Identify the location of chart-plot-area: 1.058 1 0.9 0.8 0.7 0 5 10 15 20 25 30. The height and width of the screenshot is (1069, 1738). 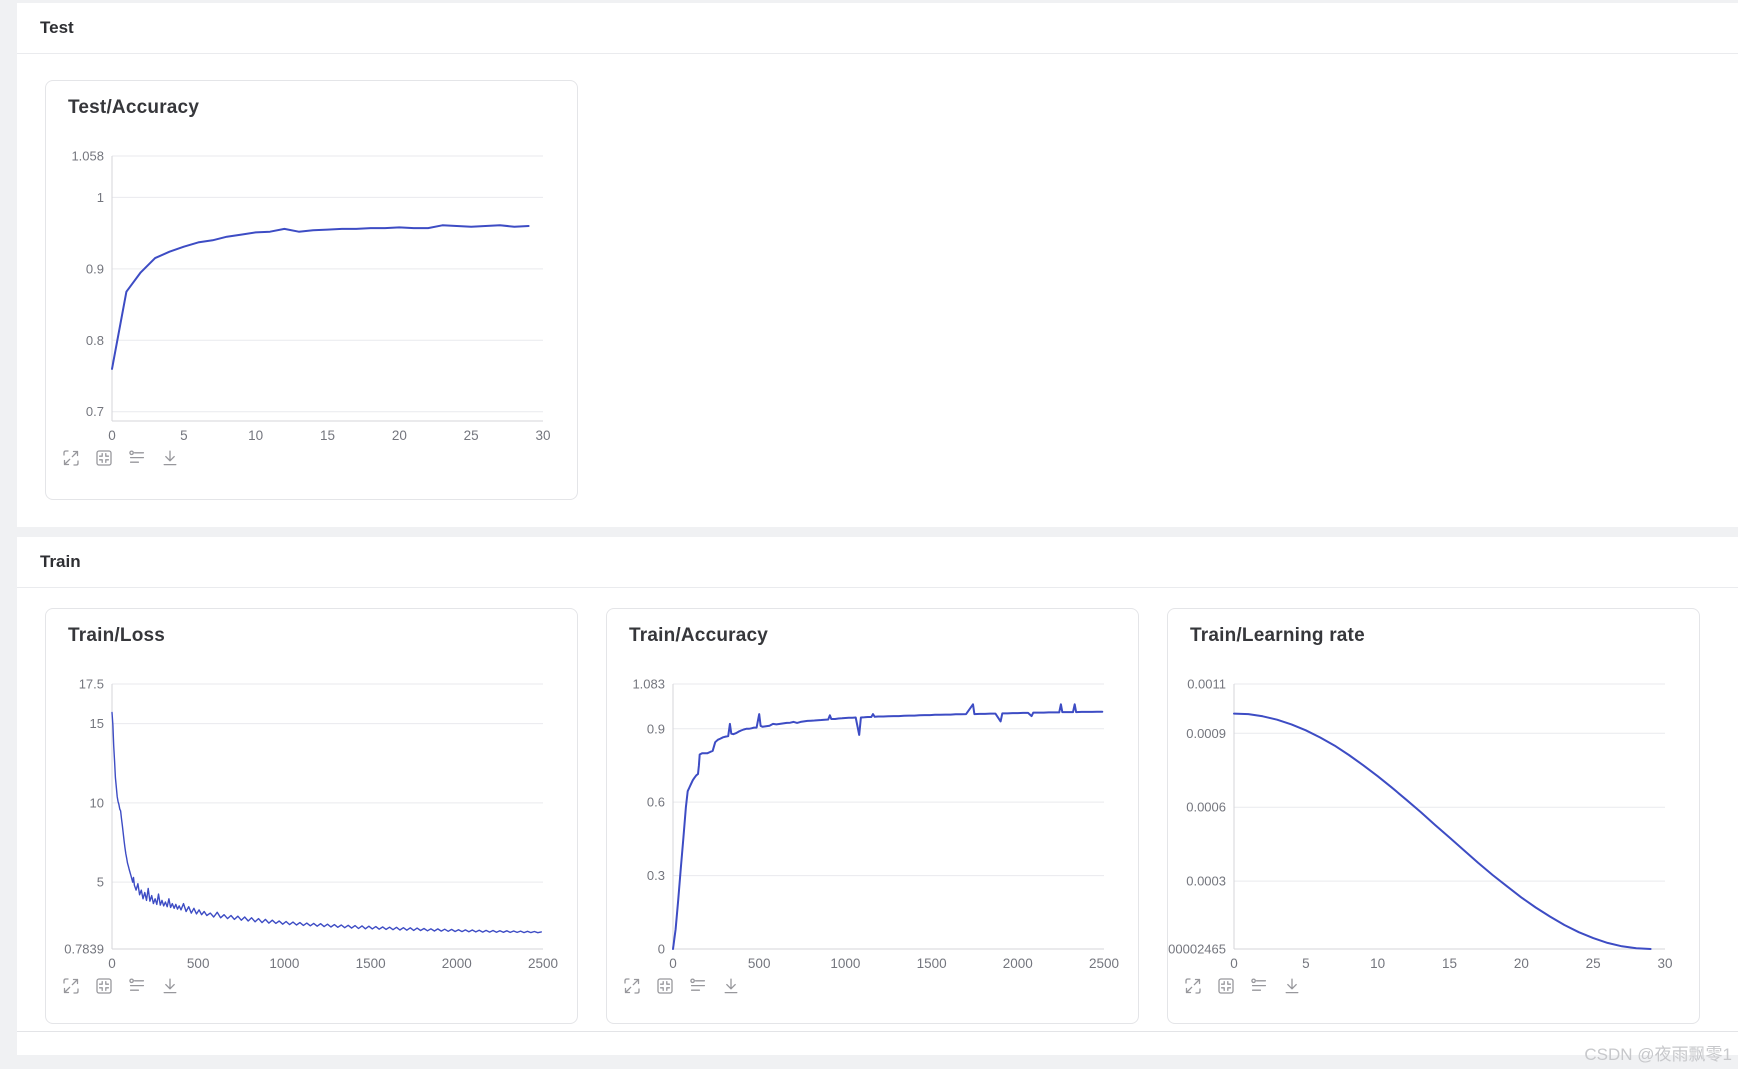
(311, 290).